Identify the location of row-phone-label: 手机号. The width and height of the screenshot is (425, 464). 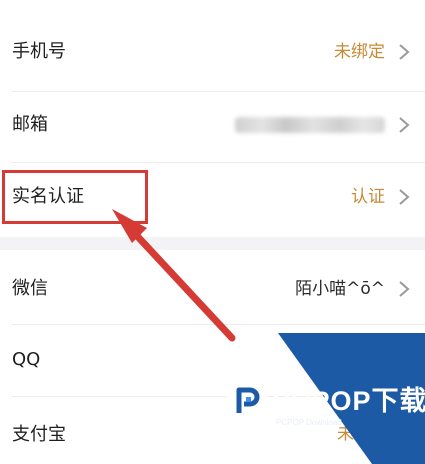
(39, 51).